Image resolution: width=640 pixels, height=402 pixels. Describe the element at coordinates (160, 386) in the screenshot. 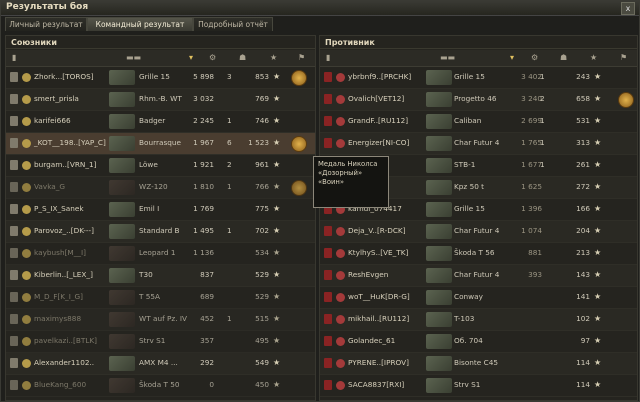

I see `table-row: BlueKang_600 Škoda T 50 0 450 ★` at that location.